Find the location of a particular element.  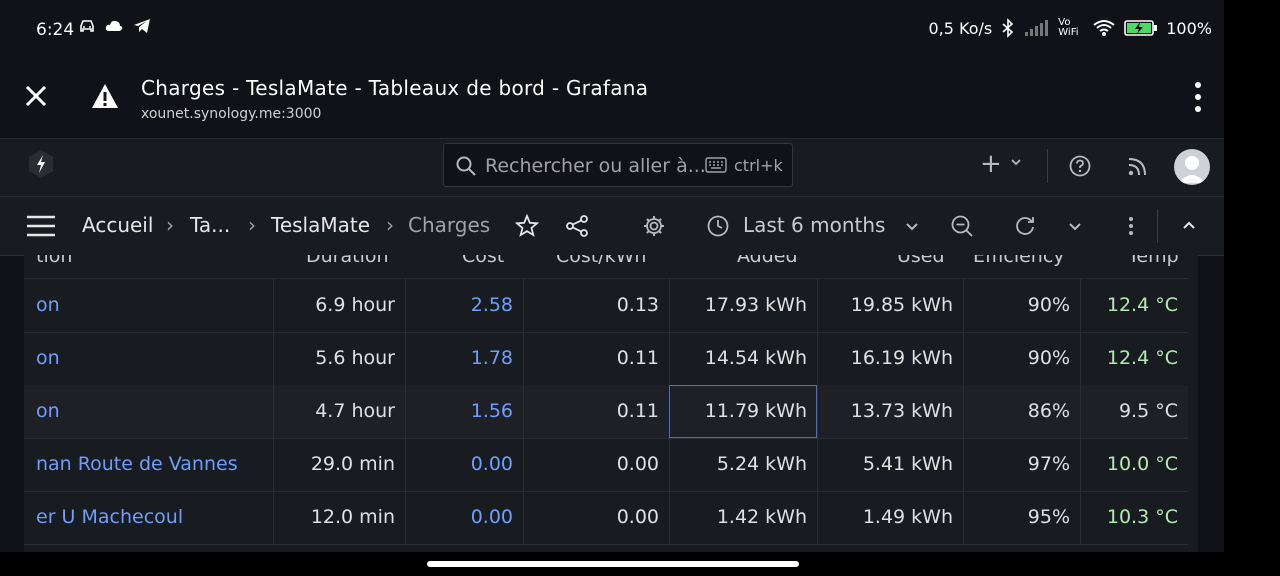

close-icon is located at coordinates (36, 96).